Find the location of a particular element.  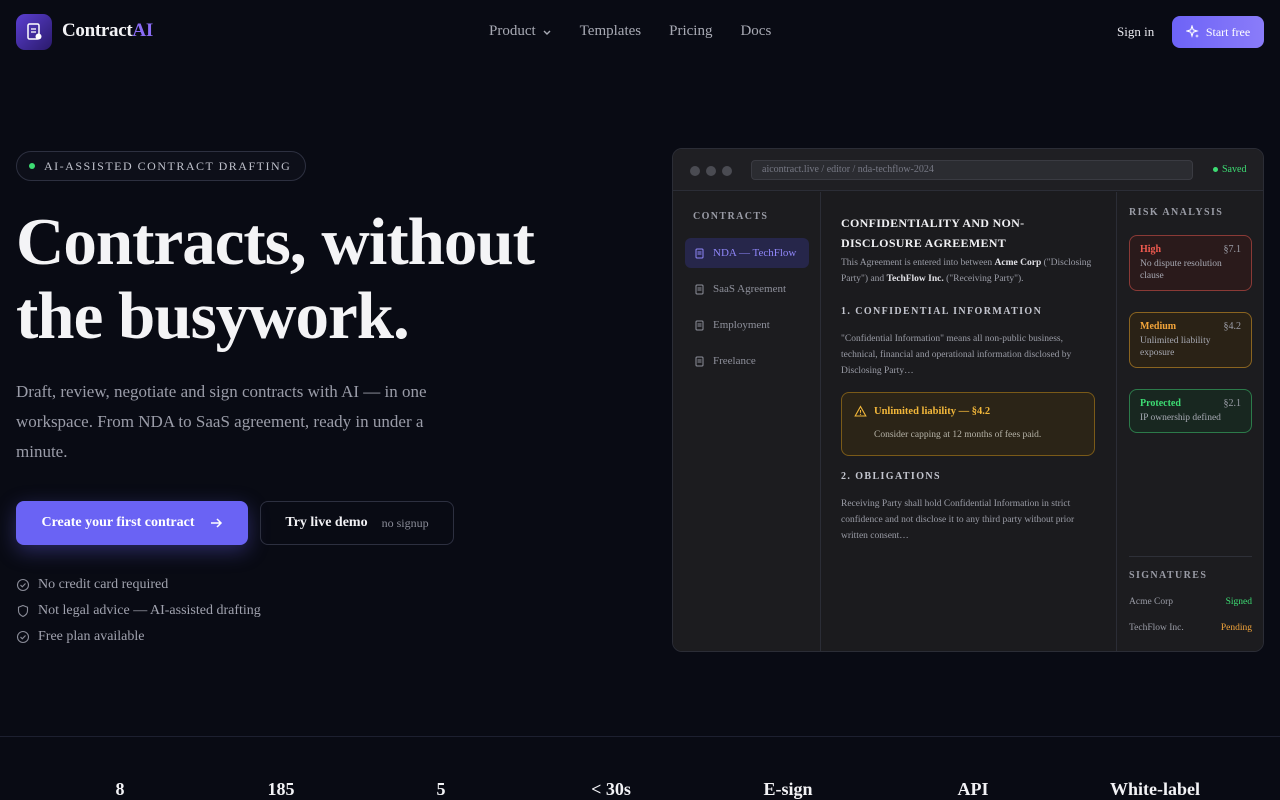

hero-badge-text: AI-ASSISTED CONTRACT DRAFTING is located at coordinates (168, 165).